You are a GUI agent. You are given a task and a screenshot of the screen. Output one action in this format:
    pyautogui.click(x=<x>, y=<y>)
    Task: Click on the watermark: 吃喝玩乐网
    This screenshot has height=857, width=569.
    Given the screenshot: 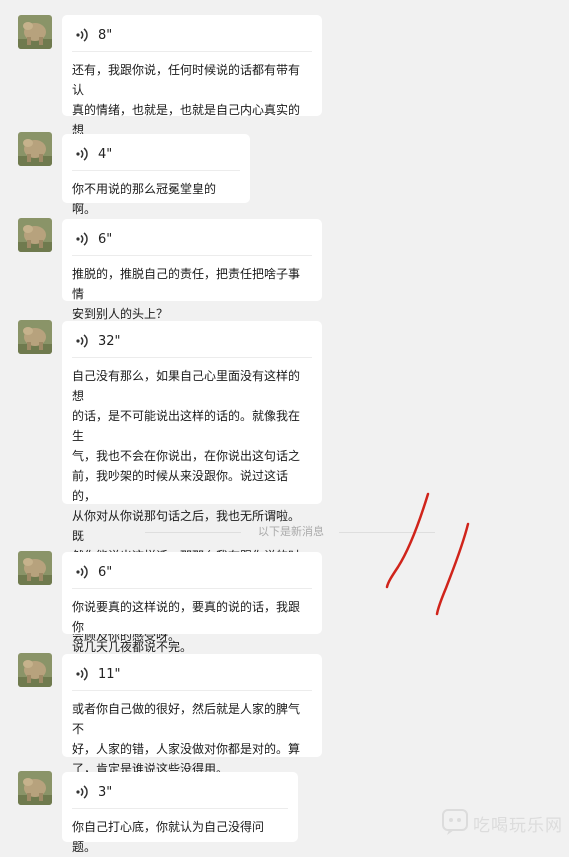 What is the action you would take?
    pyautogui.click(x=504, y=821)
    